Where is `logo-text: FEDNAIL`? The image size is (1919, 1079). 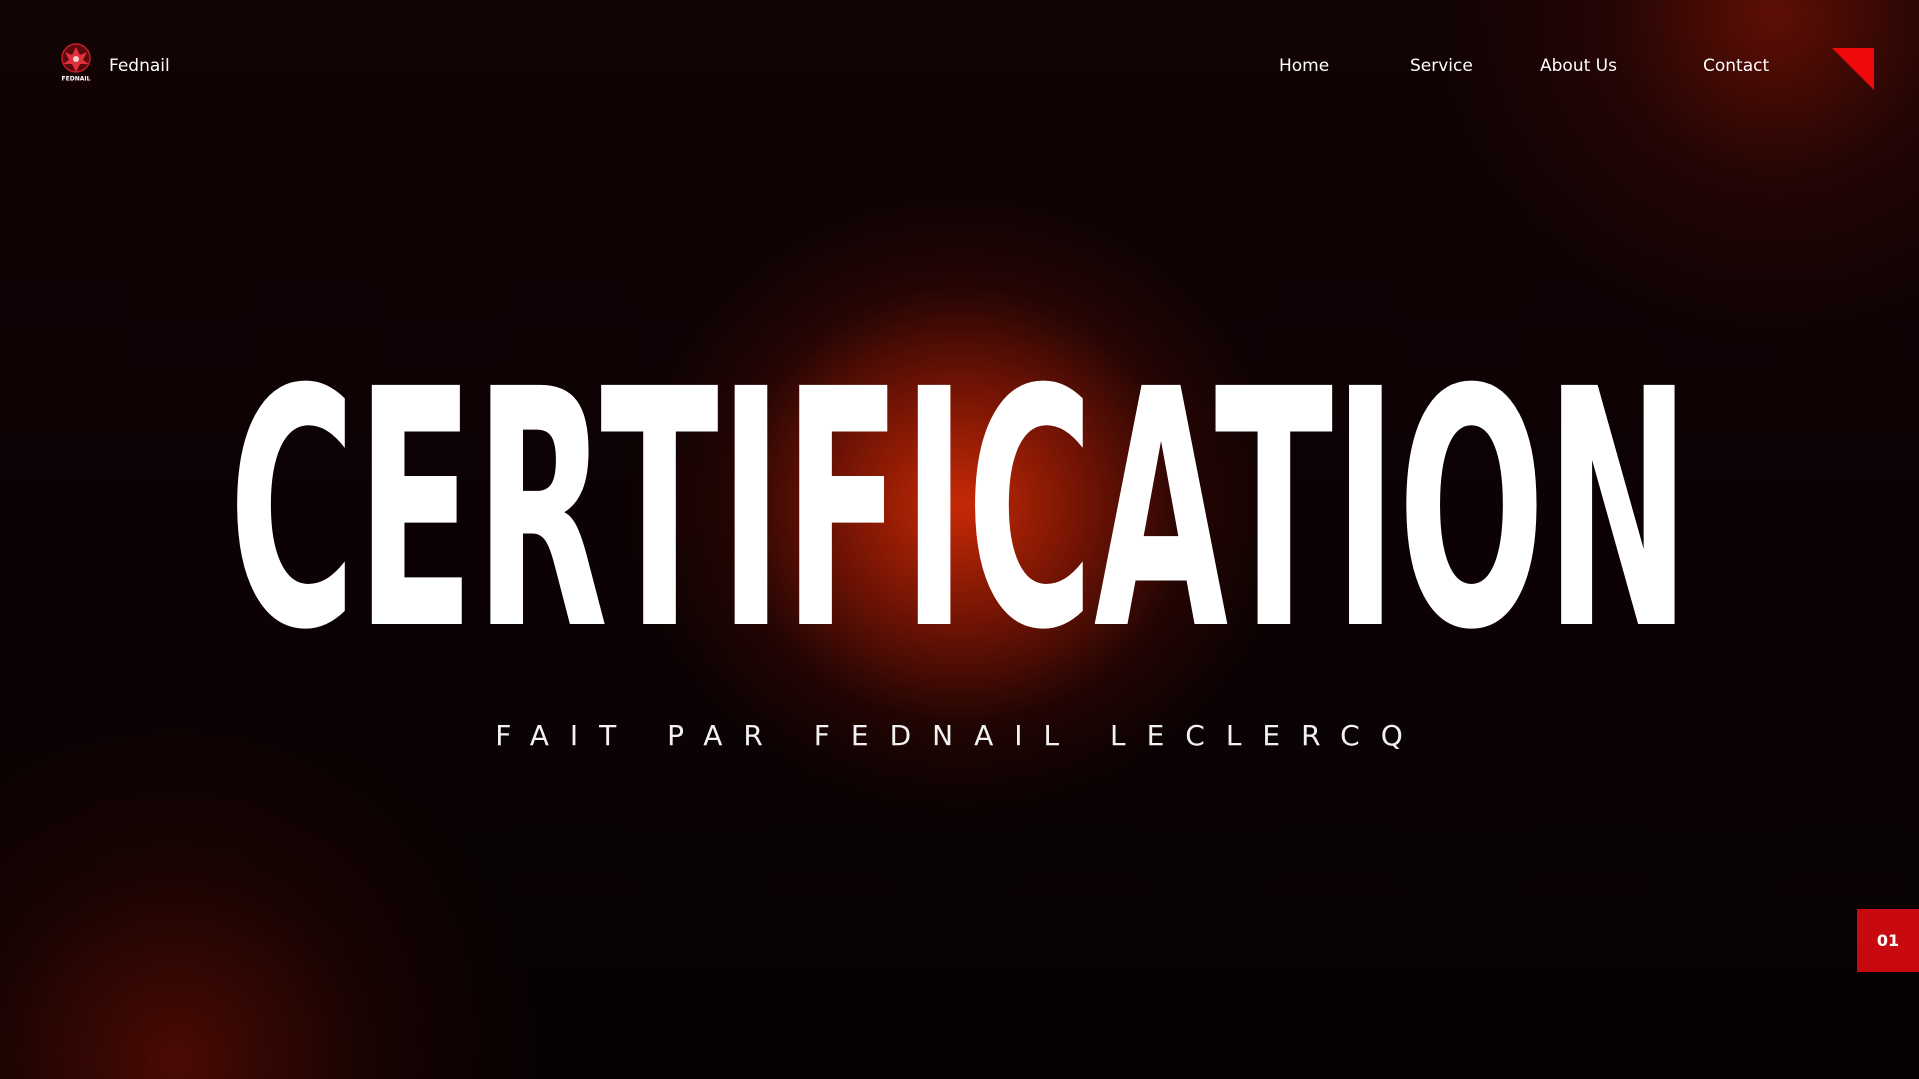 logo-text: FEDNAIL is located at coordinates (76, 79).